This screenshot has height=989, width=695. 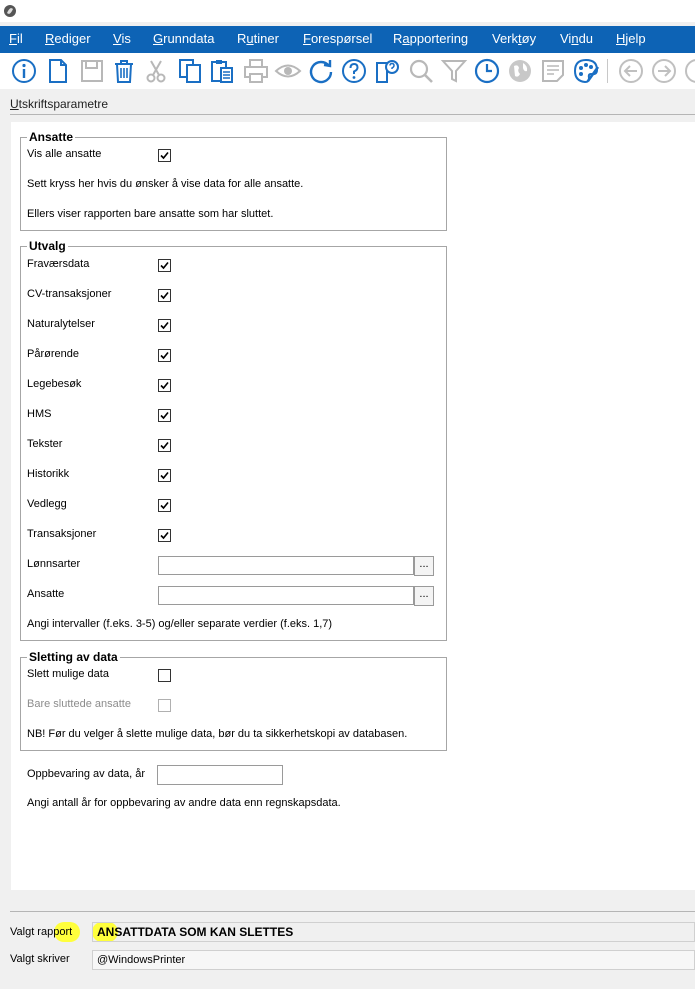 I want to click on menu-rediger: Rediger, so click(x=68, y=38).